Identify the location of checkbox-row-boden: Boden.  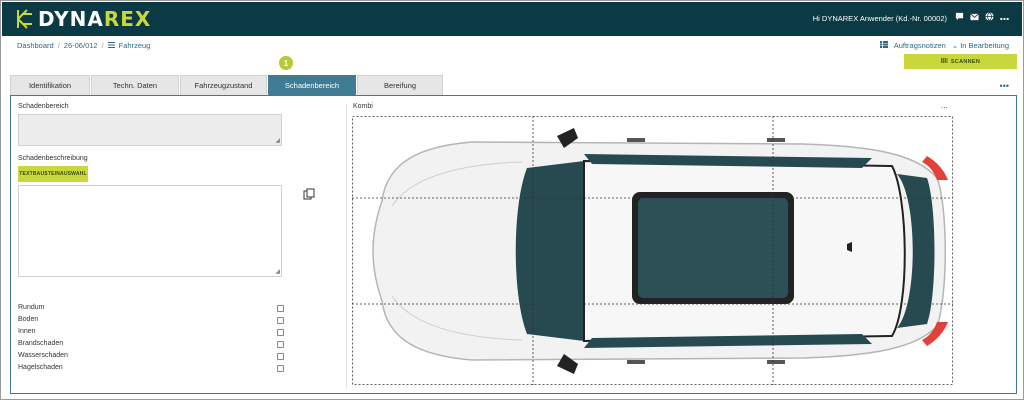
(151, 321).